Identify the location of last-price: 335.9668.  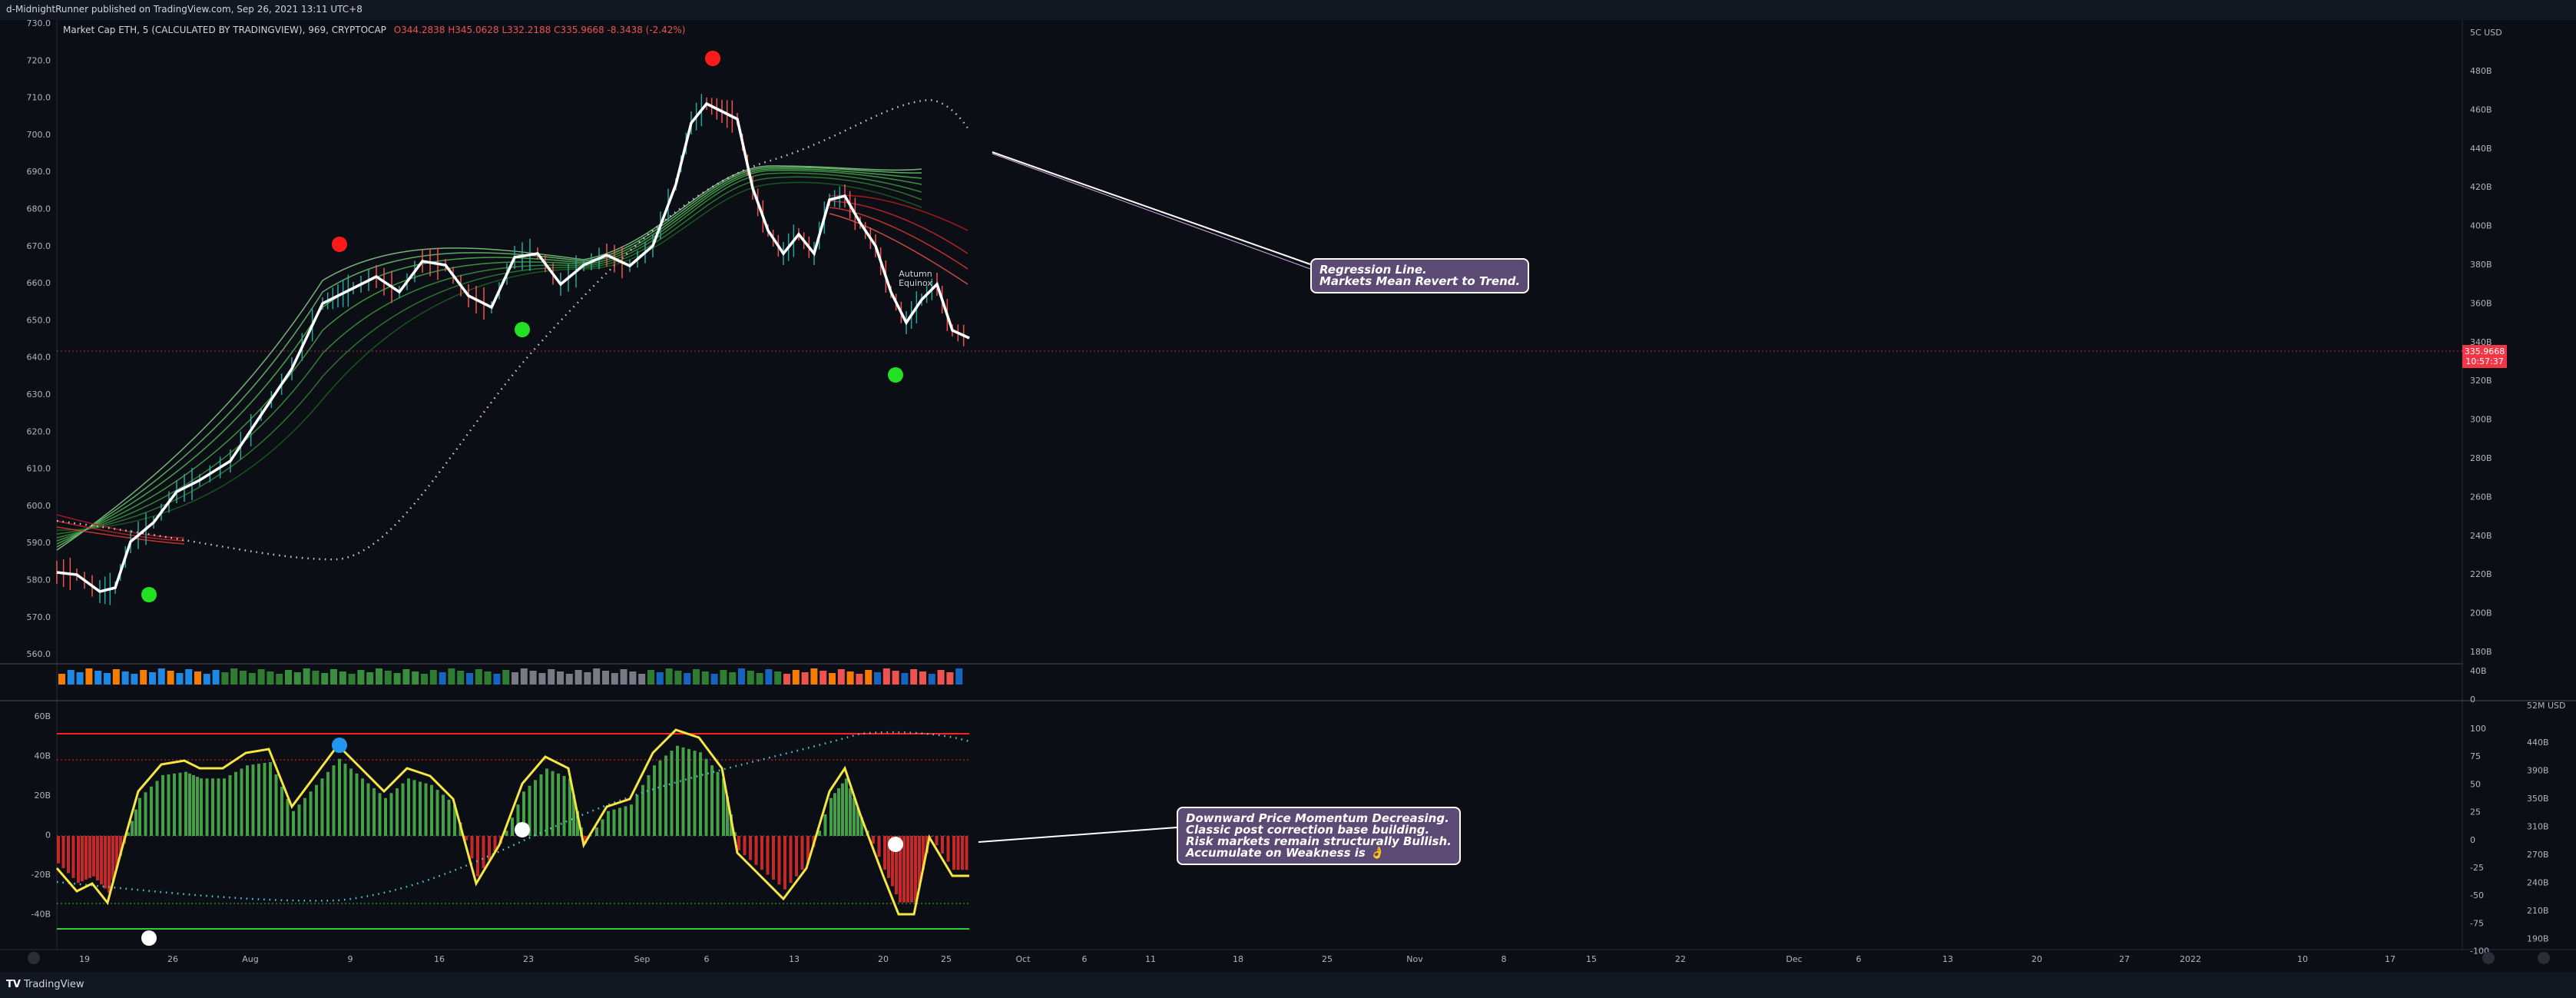
(2484, 351).